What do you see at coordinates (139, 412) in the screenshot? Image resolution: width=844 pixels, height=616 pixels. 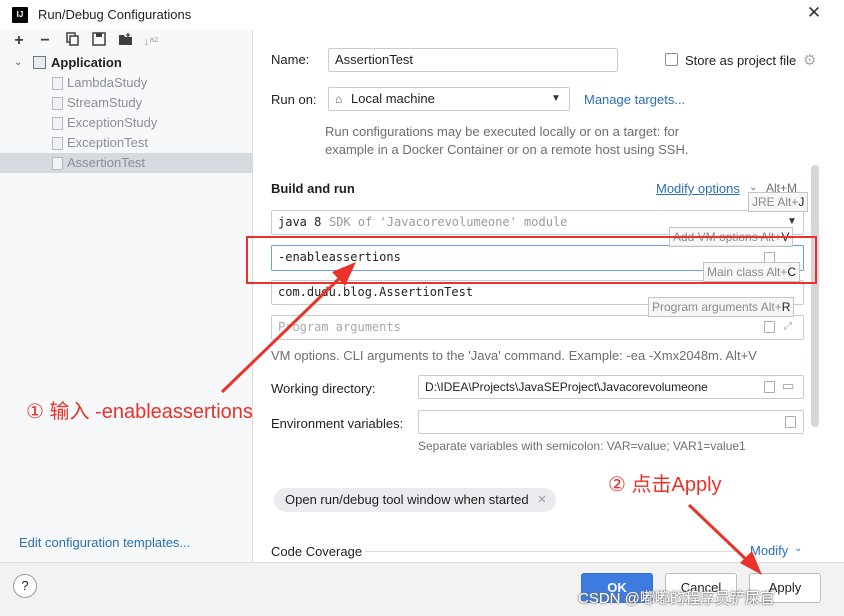 I see `annotation-step-1: ① 输入 -enableassertions` at bounding box center [139, 412].